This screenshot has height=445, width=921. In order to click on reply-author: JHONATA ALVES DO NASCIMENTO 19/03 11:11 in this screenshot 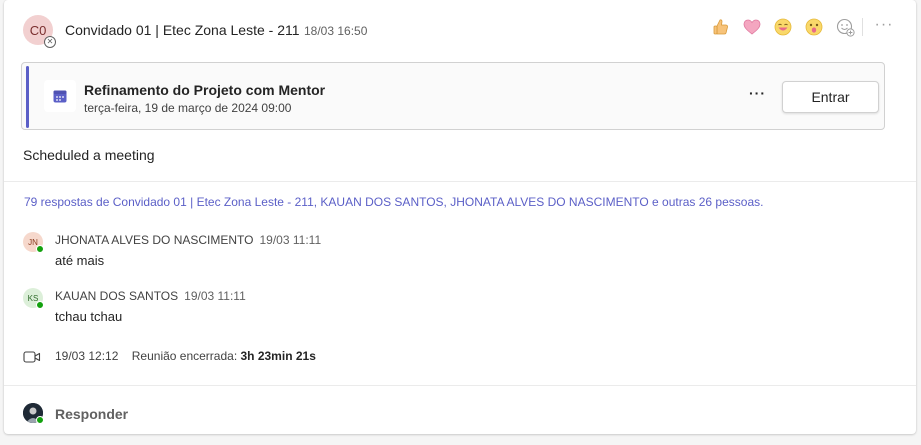, I will do `click(188, 240)`.